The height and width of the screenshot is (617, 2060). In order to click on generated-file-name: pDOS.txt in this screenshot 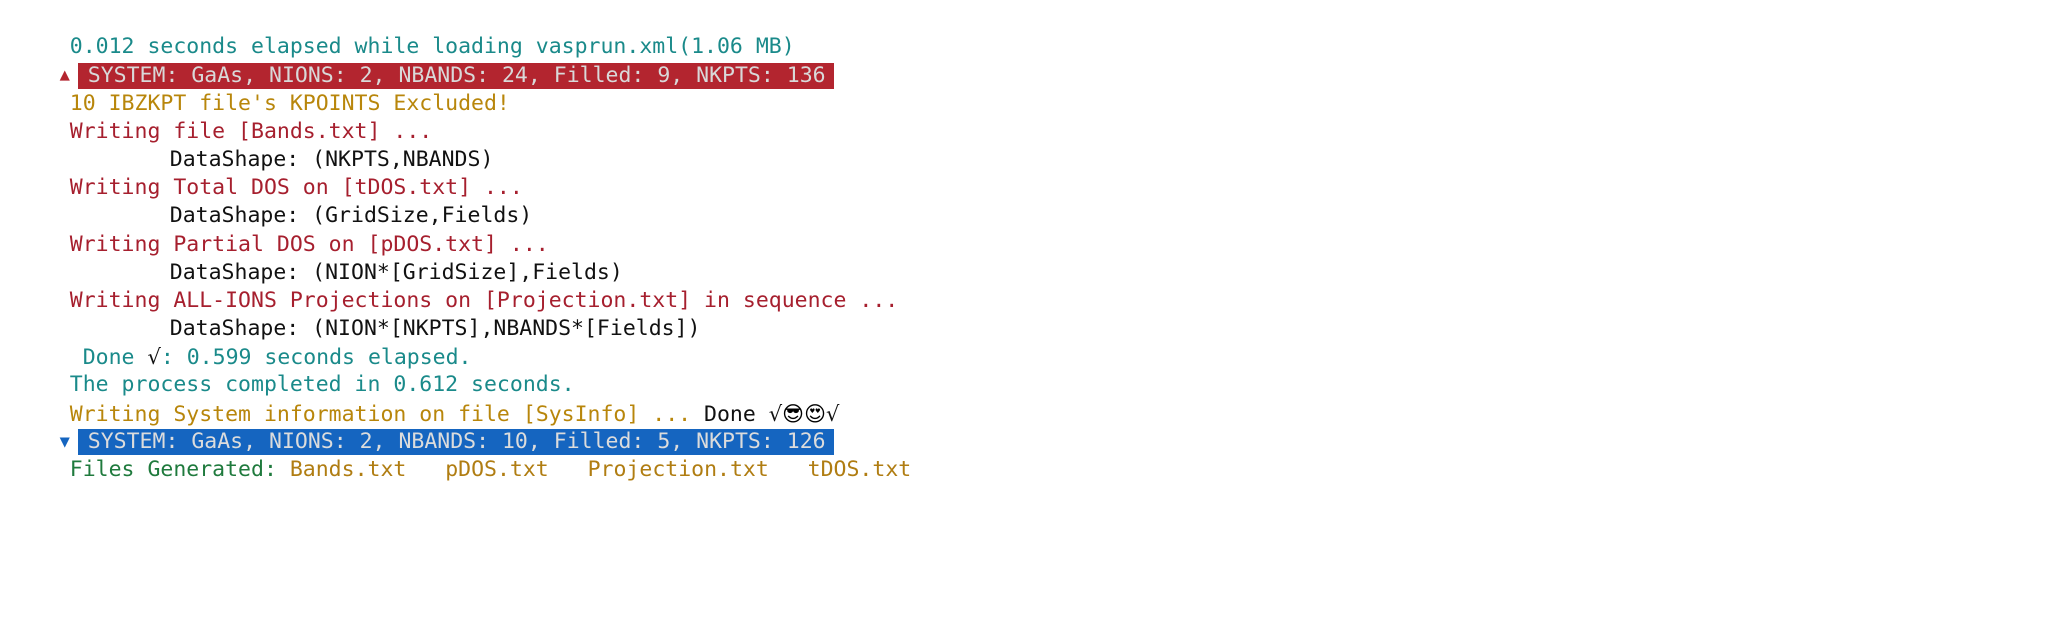, I will do `click(497, 469)`.